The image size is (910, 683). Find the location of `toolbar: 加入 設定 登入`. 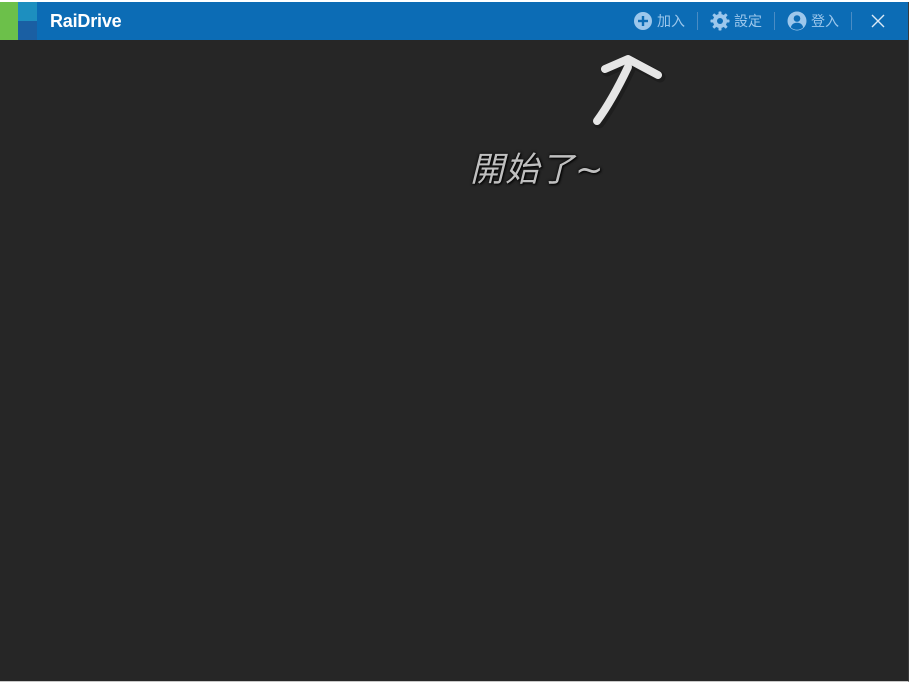

toolbar: 加入 設定 登入 is located at coordinates (764, 21).